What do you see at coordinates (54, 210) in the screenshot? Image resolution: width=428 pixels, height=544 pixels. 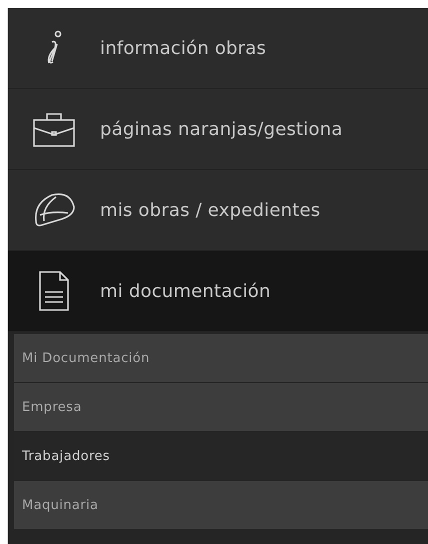 I see `helmet-icon` at bounding box center [54, 210].